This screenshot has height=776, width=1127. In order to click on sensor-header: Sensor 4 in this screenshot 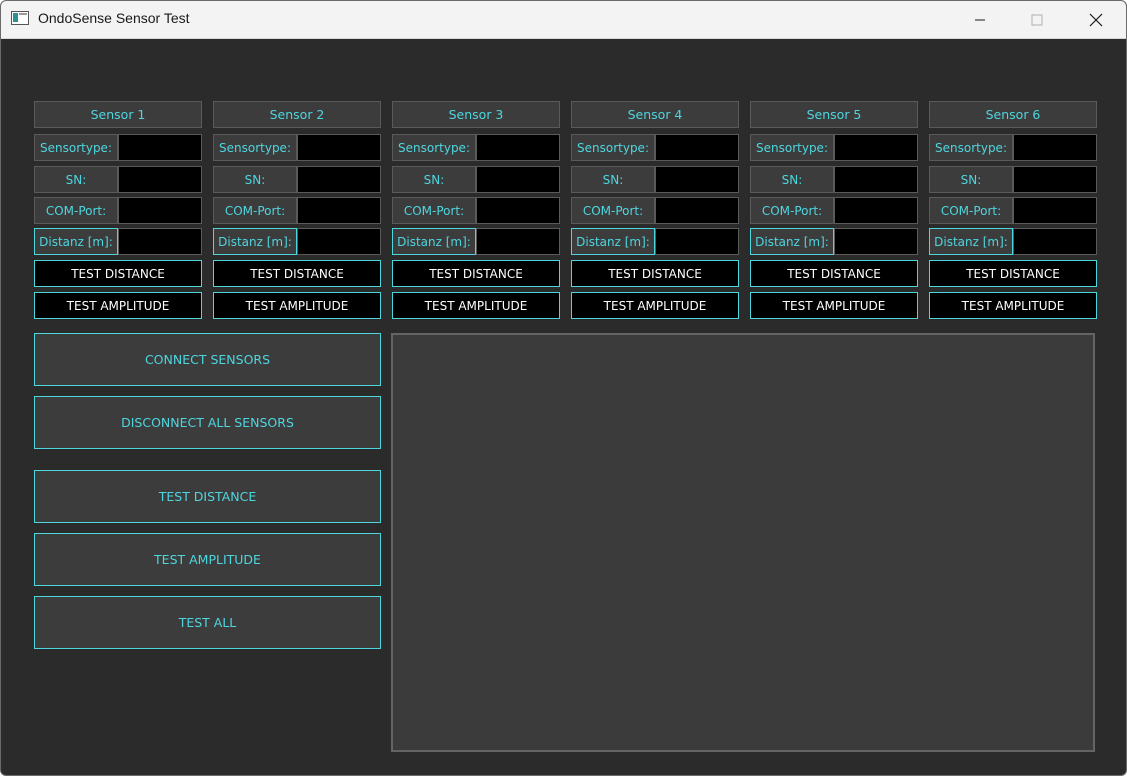, I will do `click(655, 114)`.